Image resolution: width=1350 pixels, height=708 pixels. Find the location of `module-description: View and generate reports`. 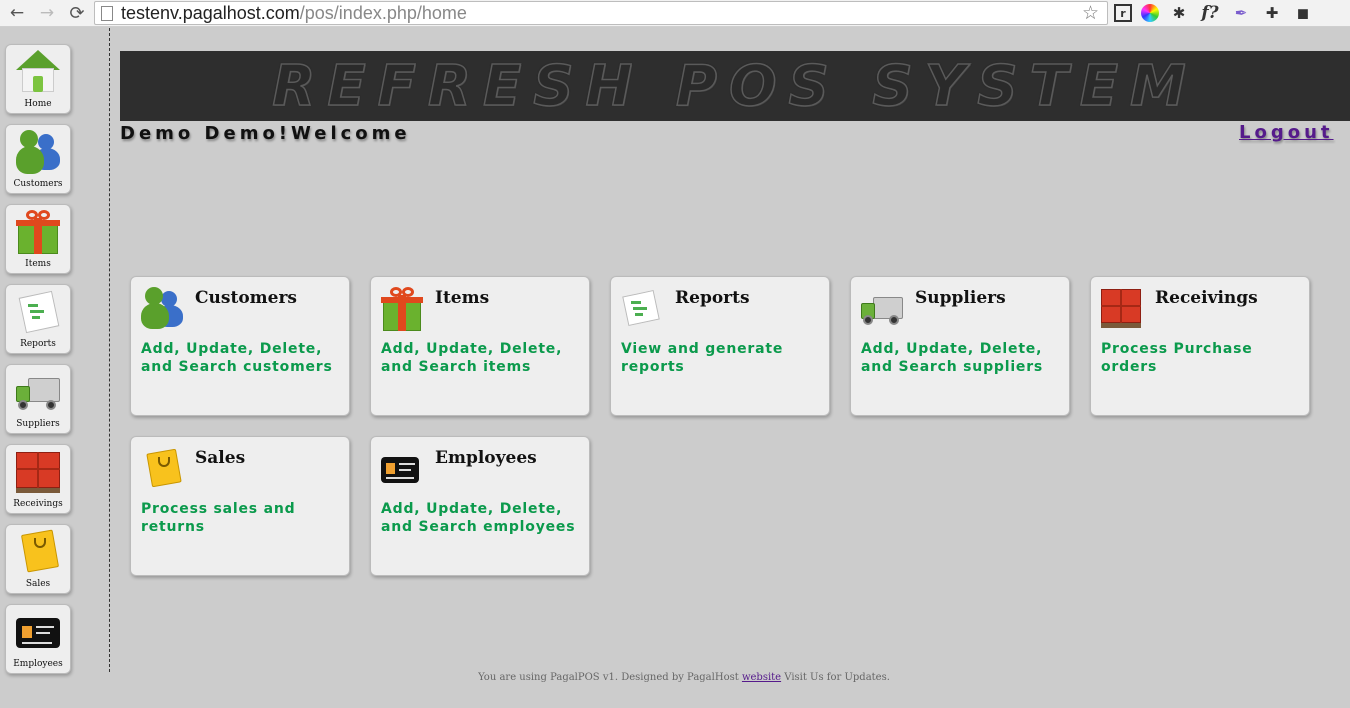

module-description: View and generate reports is located at coordinates (723, 358).